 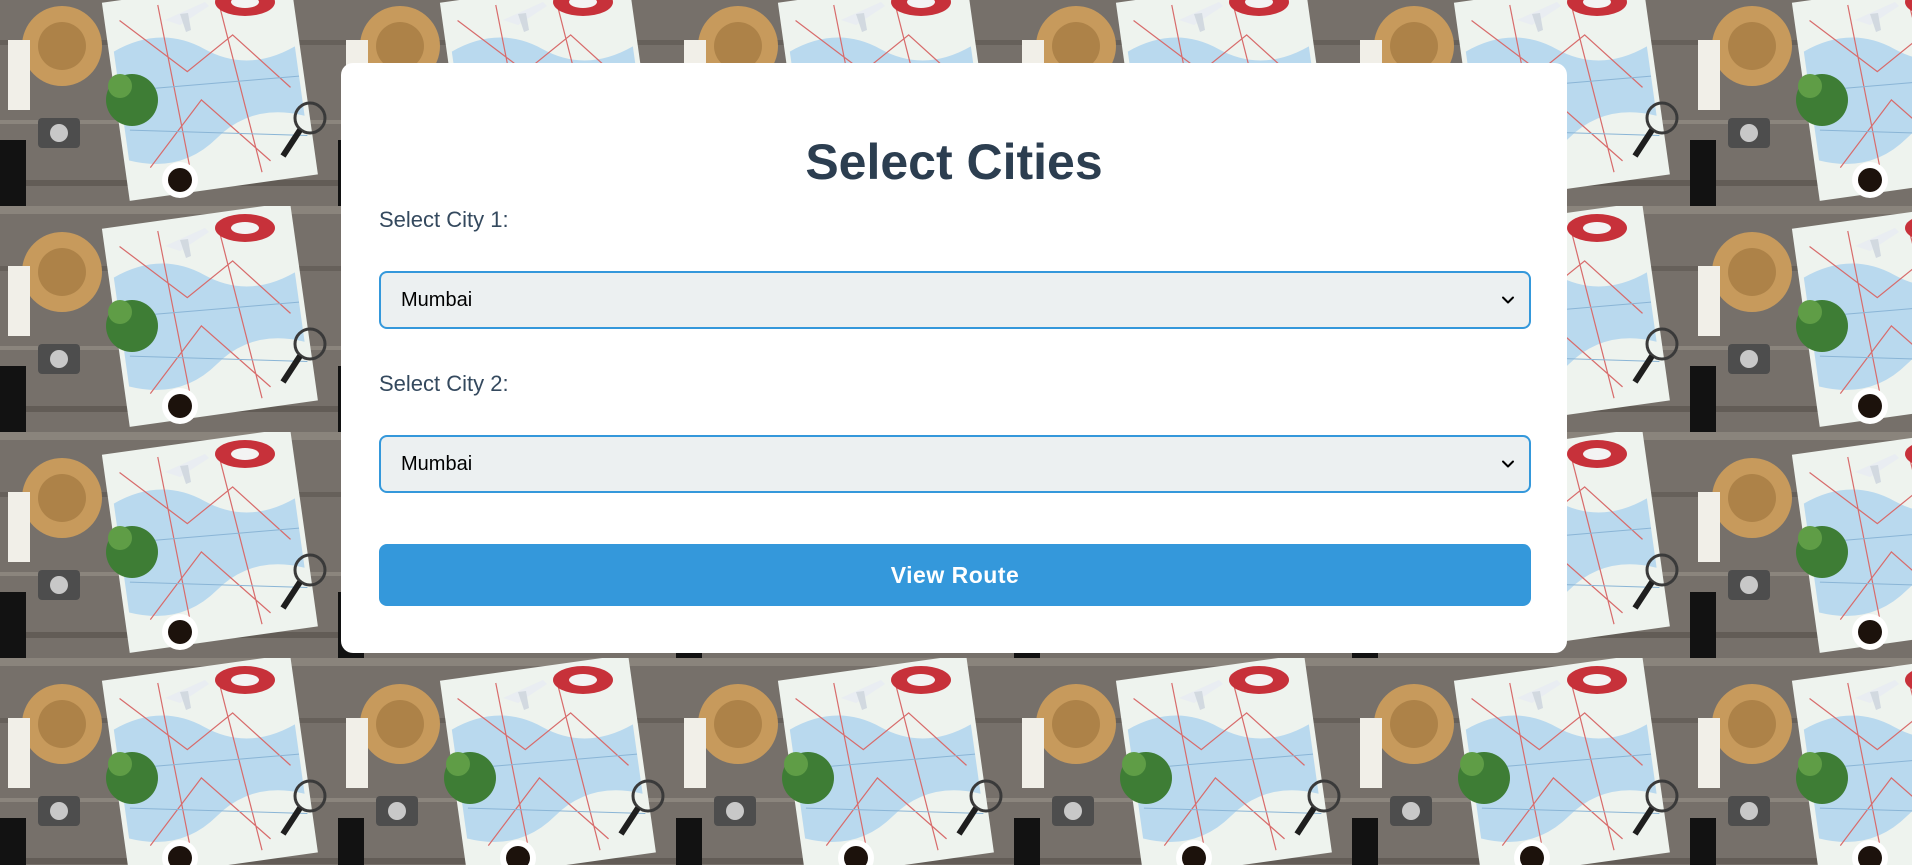 I want to click on city1-selected-value: Mumbai, so click(x=437, y=300).